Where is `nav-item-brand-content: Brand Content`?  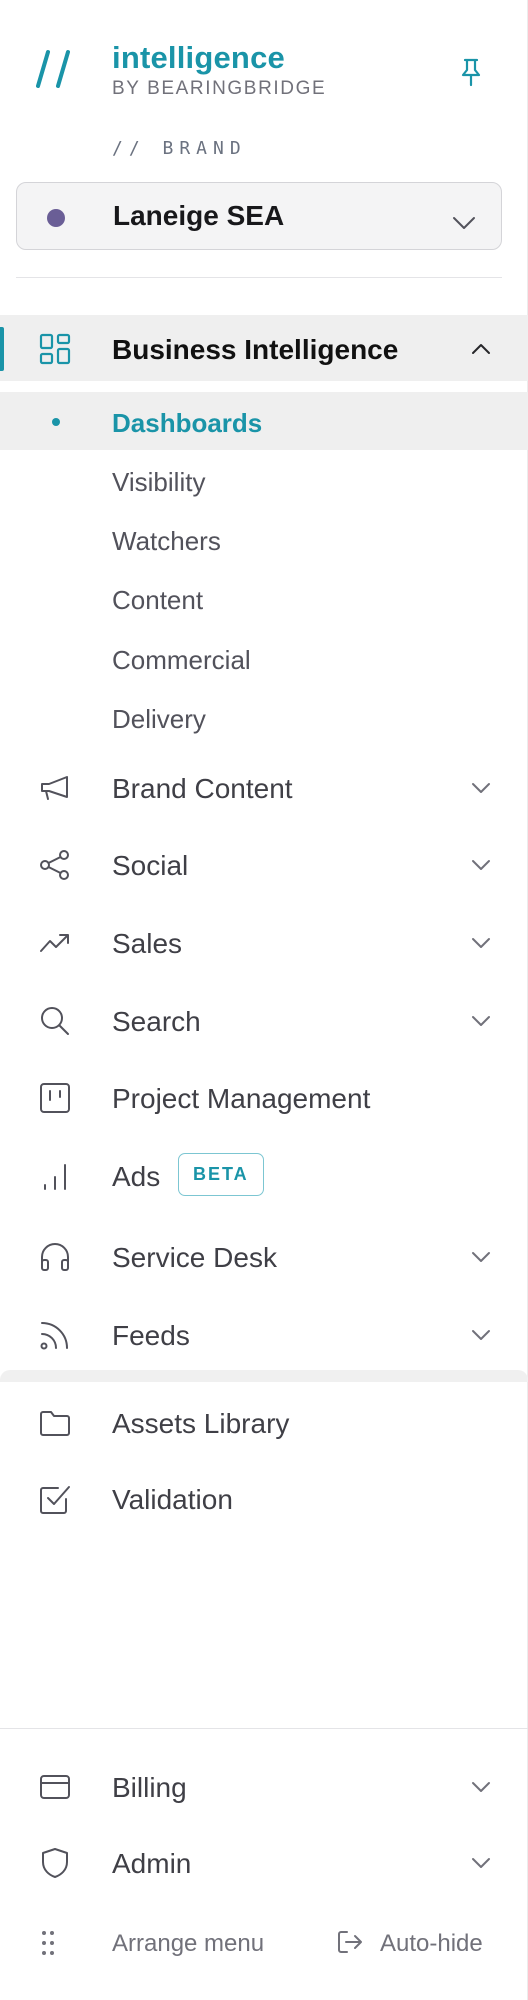 nav-item-brand-content: Brand Content is located at coordinates (264, 787).